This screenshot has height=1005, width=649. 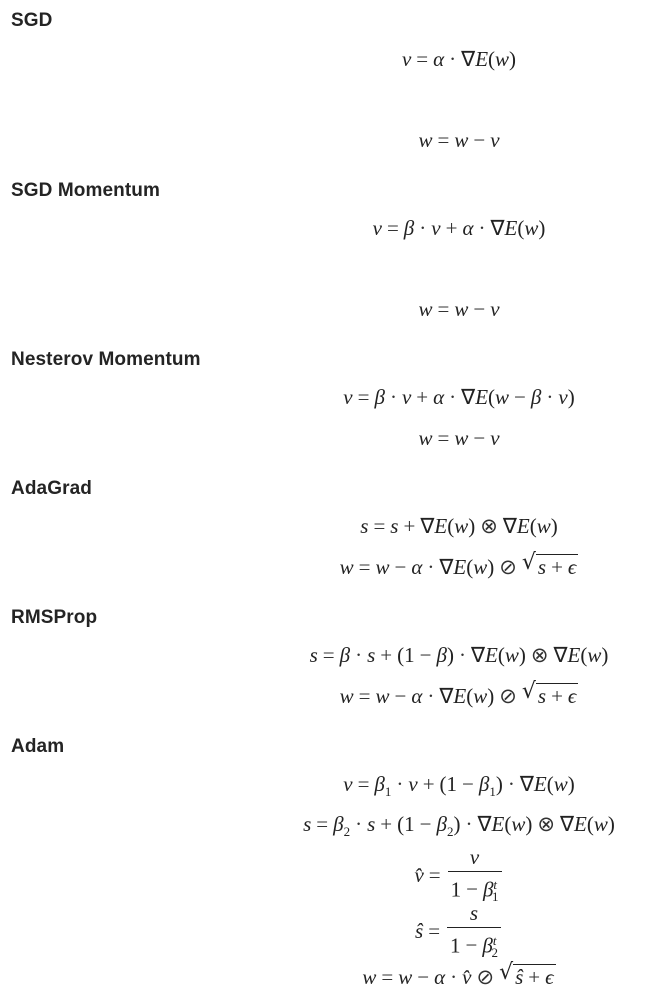 What do you see at coordinates (459, 785) in the screenshot?
I see `equation-adam-first-moment: v = β1 · v + (1− β1) · ∇E(w)` at bounding box center [459, 785].